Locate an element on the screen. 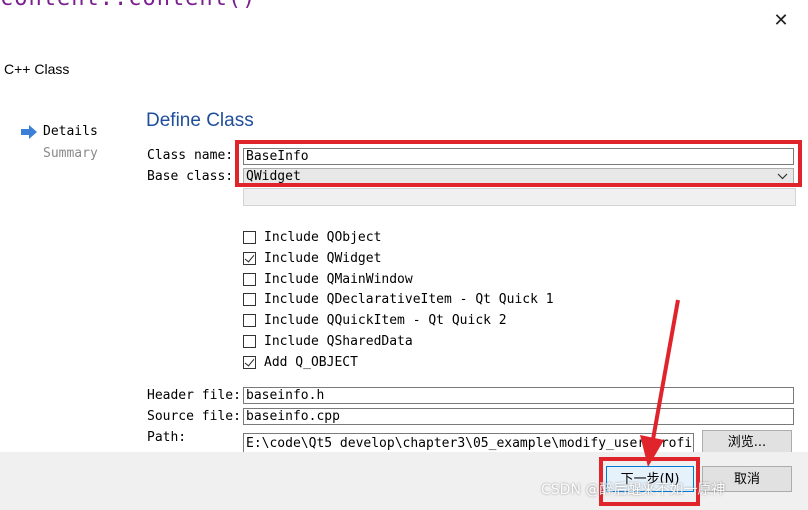 Image resolution: width=808 pixels, height=510 pixels. option-label: Include QDeclarativeItem - Qt Quick 1 is located at coordinates (409, 299).